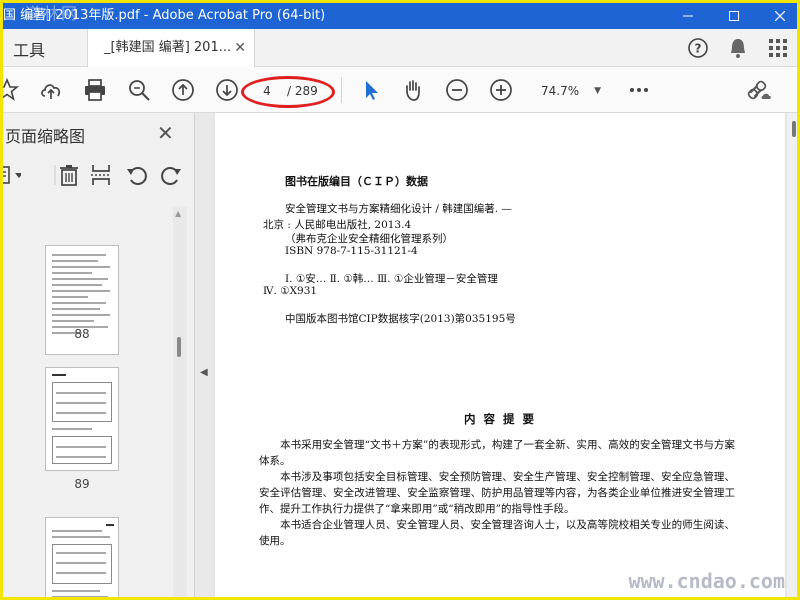  I want to click on annotation-oval, so click(288, 92).